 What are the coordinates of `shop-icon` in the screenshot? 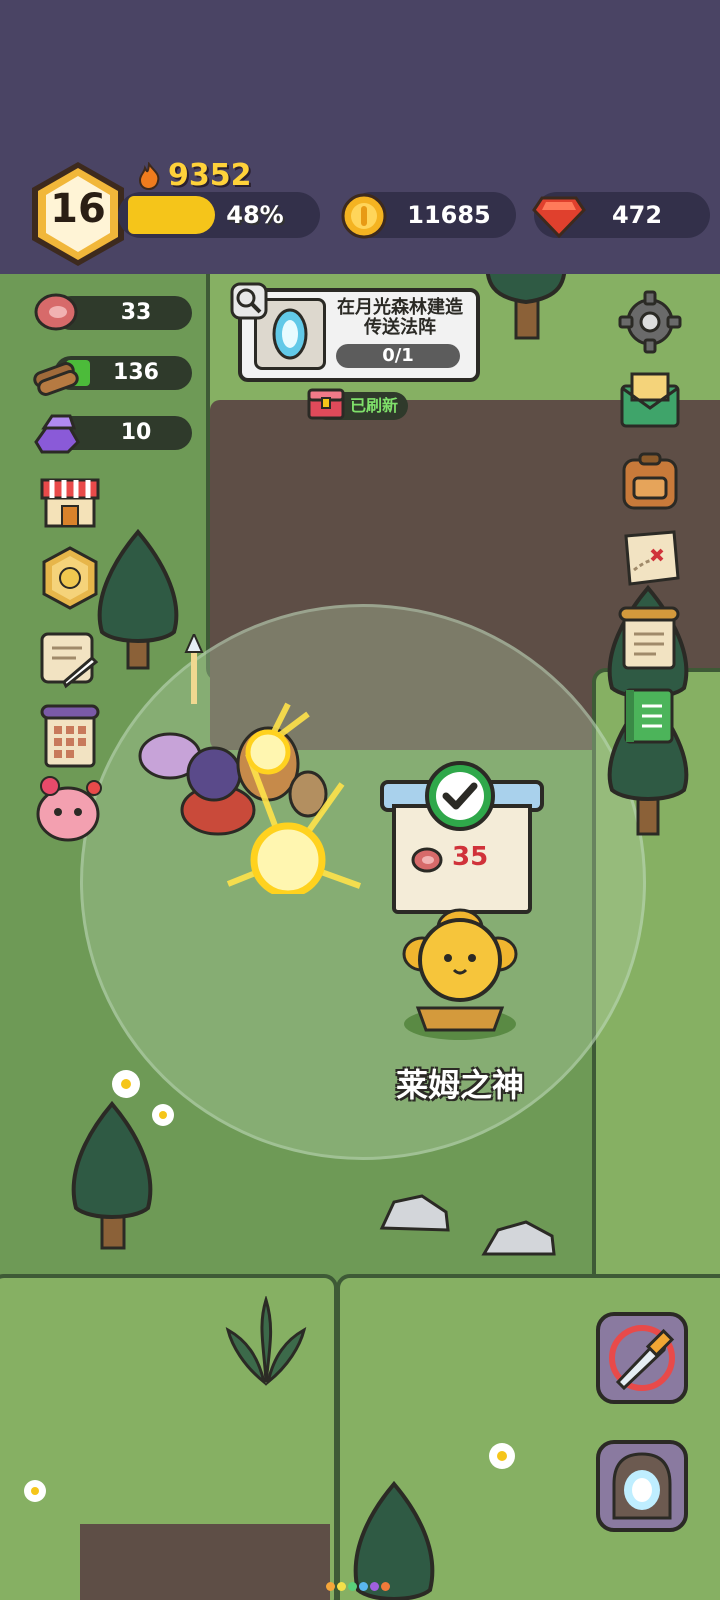 It's located at (70, 500).